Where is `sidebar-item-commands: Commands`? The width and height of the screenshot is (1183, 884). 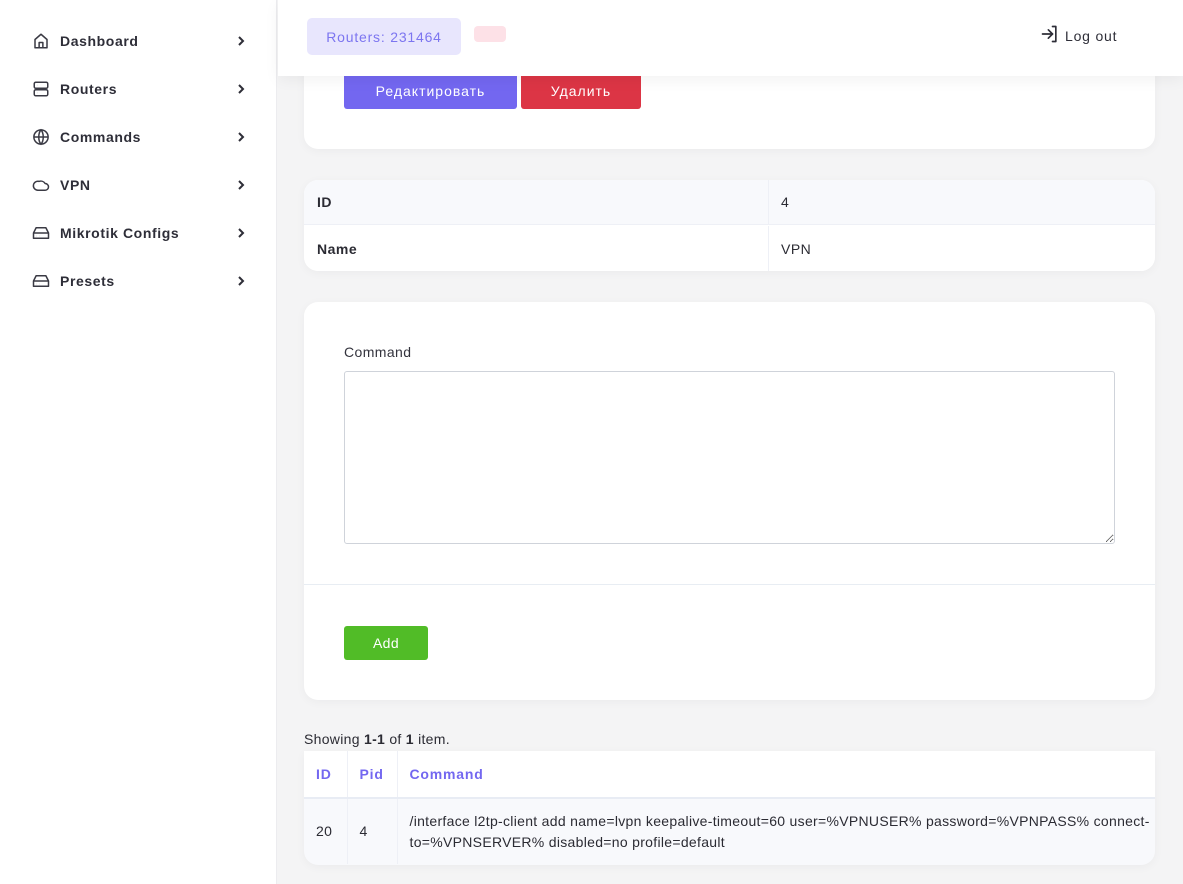 sidebar-item-commands: Commands is located at coordinates (139, 137).